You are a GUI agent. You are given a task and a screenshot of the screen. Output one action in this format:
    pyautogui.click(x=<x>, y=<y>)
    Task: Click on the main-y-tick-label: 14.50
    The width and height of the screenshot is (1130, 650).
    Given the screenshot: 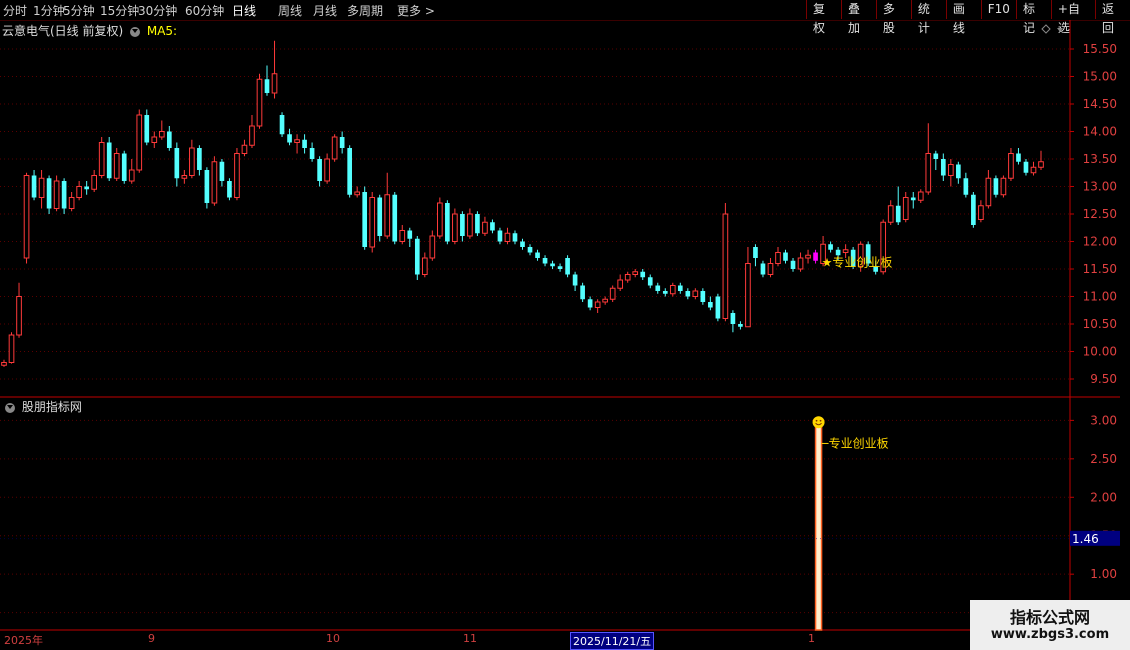 What is the action you would take?
    pyautogui.click(x=1100, y=104)
    